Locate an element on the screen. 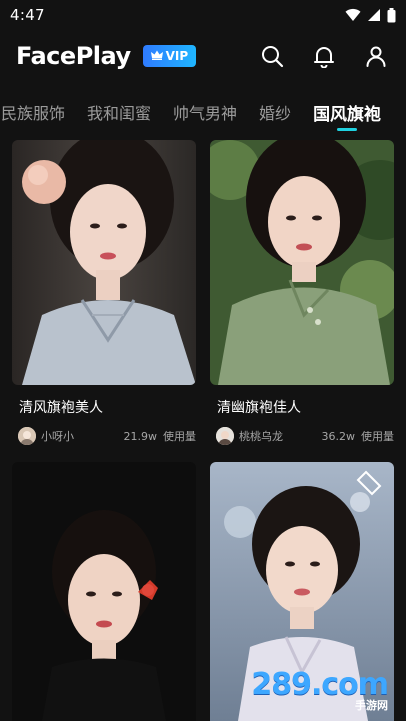 The height and width of the screenshot is (721, 406). cellular-signal-icon is located at coordinates (374, 15).